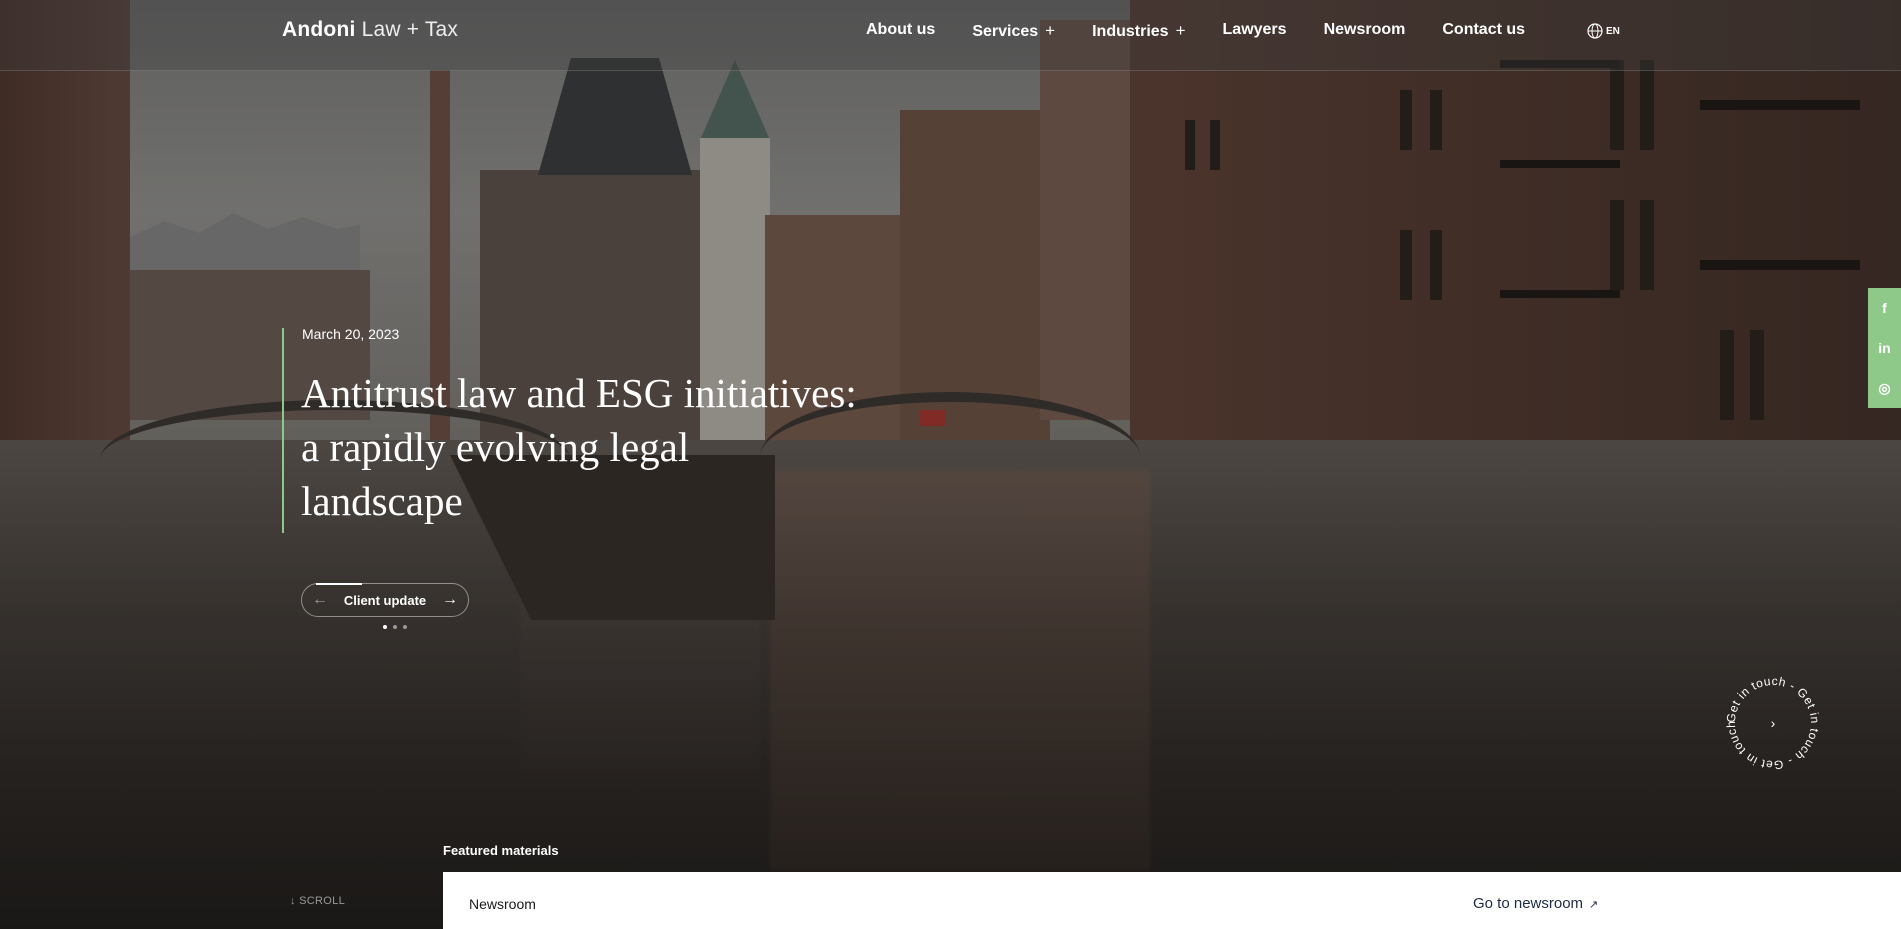 The width and height of the screenshot is (1901, 929). Describe the element at coordinates (1595, 31) in the screenshot. I see `globe-icon` at that location.